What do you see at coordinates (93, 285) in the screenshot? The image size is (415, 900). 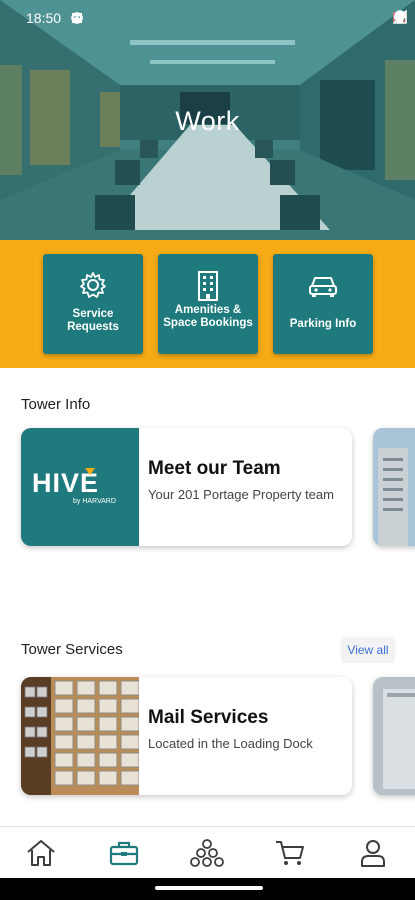 I see `gear-icon` at bounding box center [93, 285].